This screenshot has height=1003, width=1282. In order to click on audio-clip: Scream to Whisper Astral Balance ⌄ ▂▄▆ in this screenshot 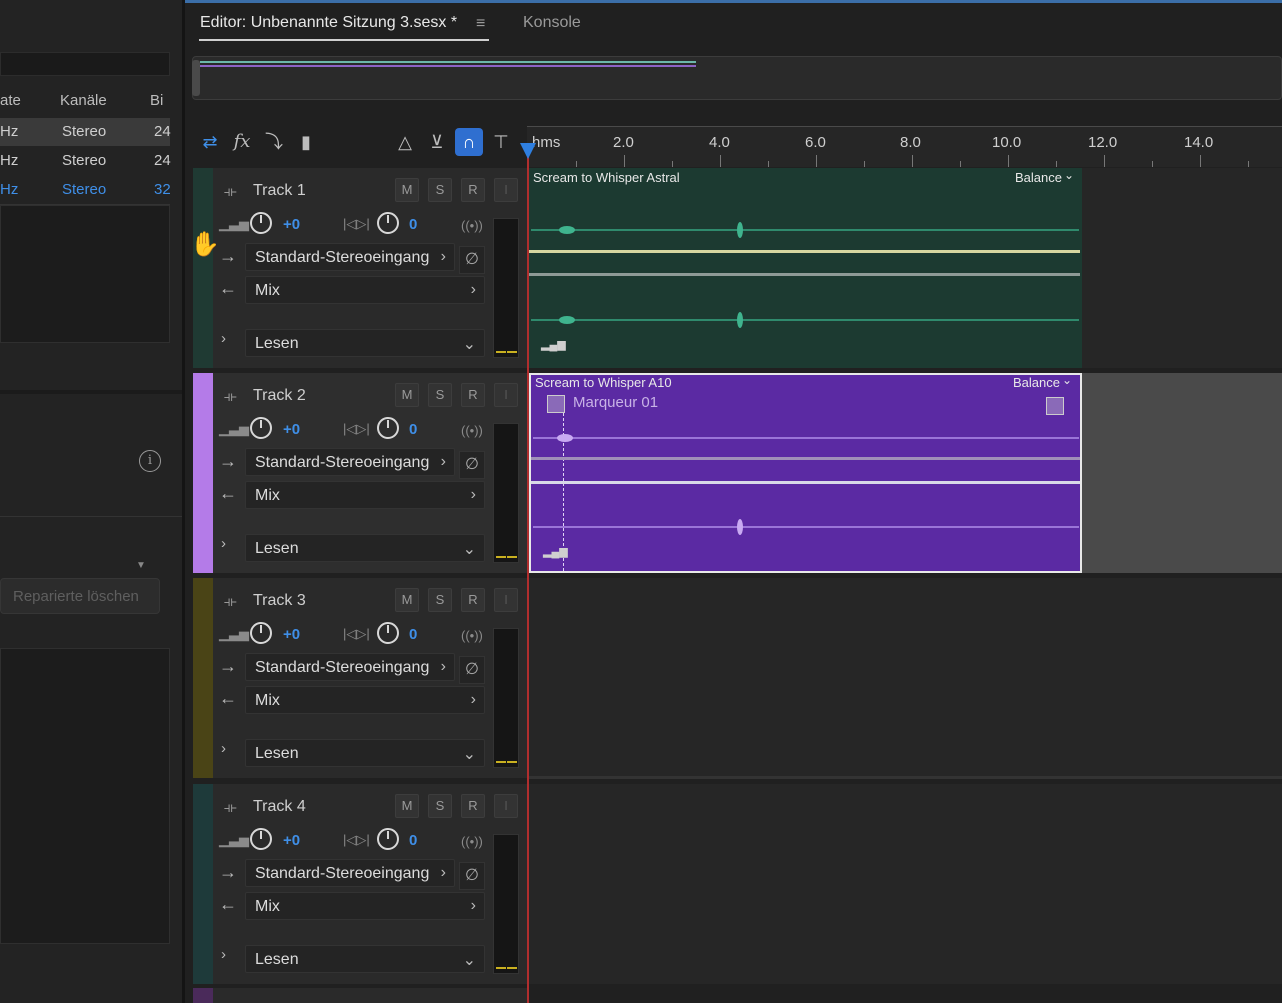, I will do `click(805, 268)`.